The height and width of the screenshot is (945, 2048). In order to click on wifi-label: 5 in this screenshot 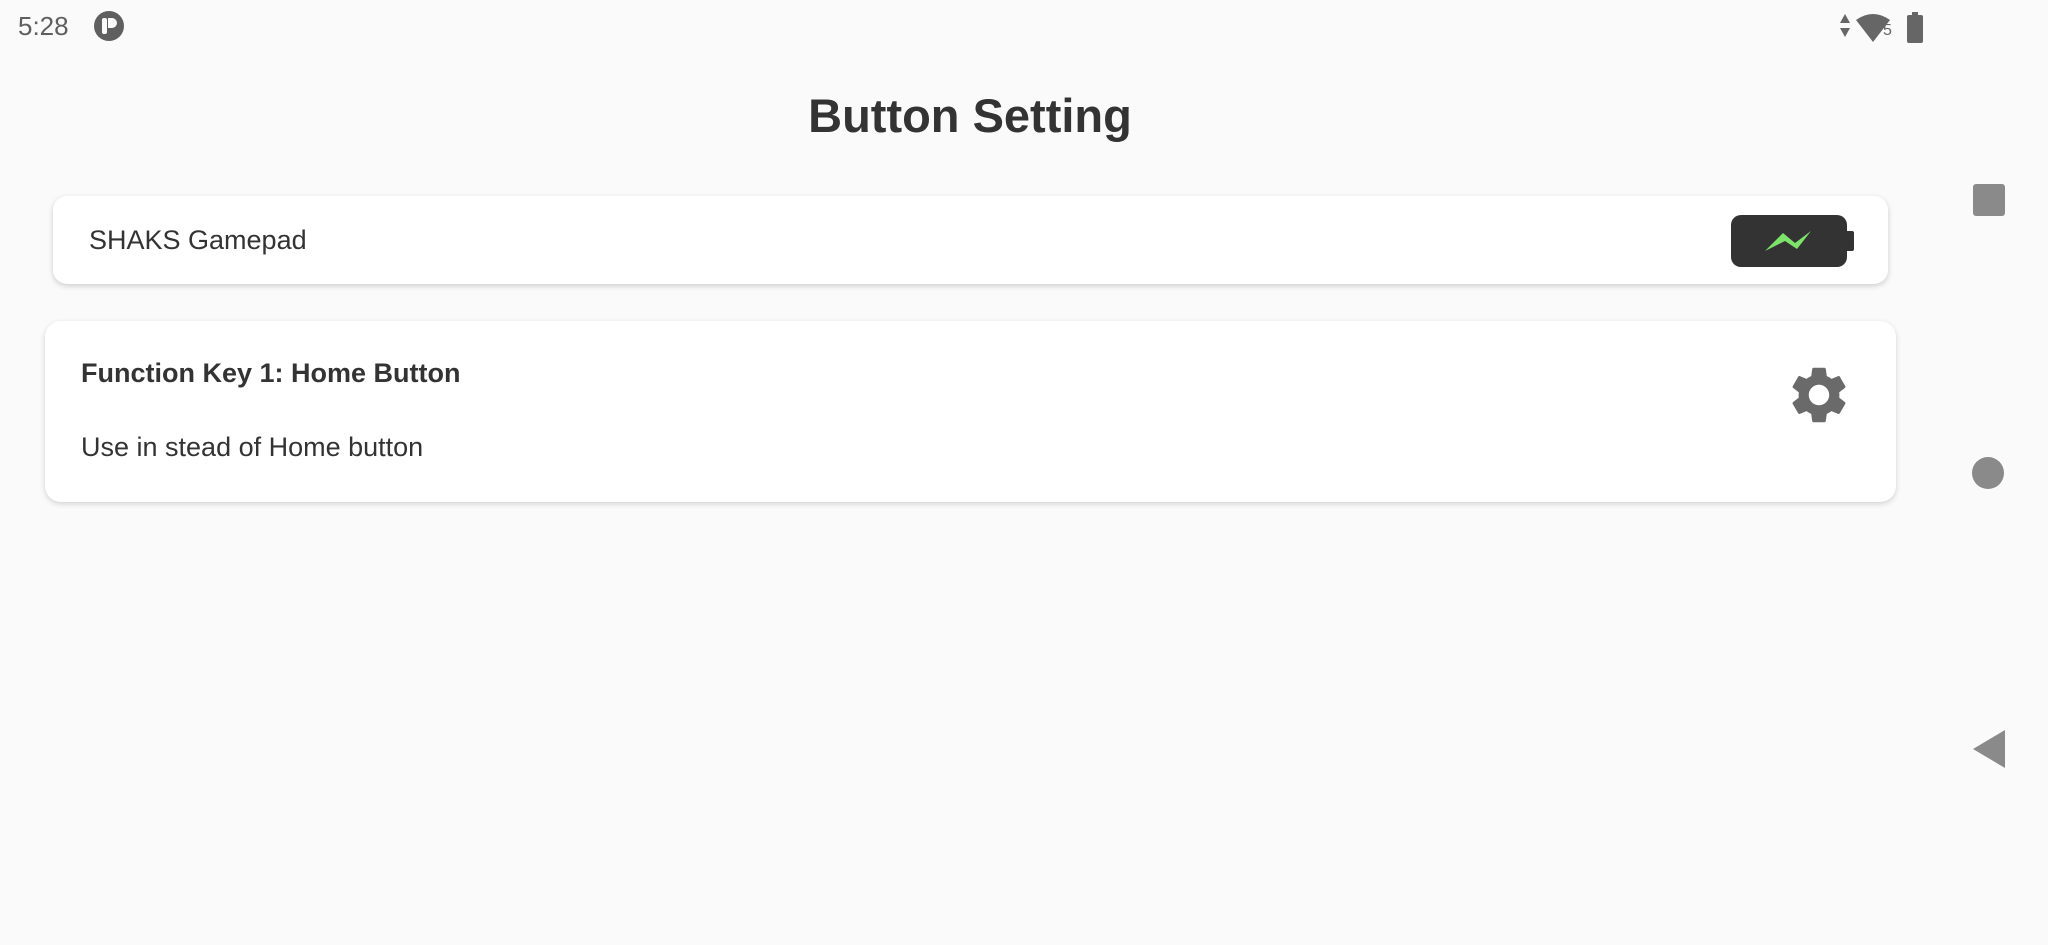, I will do `click(1887, 30)`.